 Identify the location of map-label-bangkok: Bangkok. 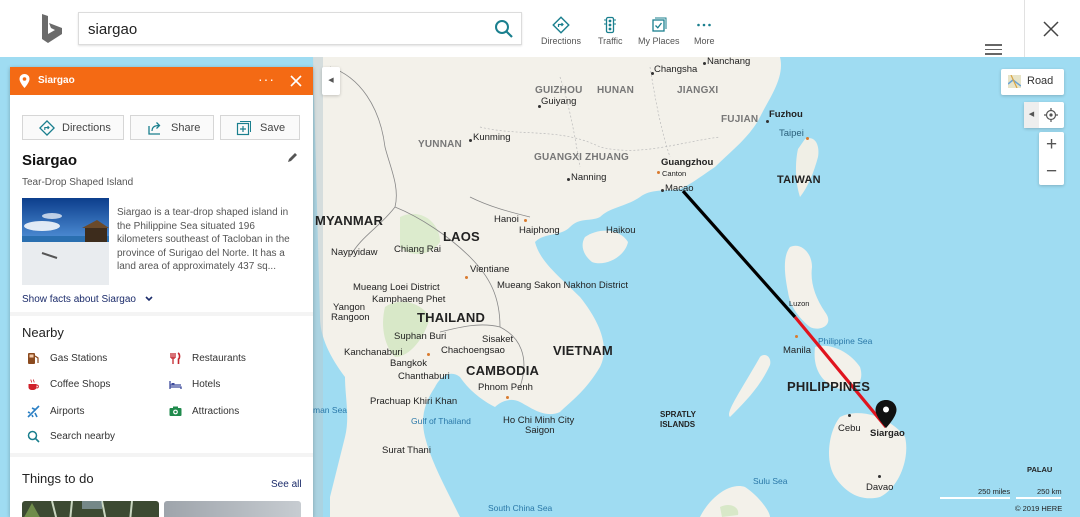
(408, 363).